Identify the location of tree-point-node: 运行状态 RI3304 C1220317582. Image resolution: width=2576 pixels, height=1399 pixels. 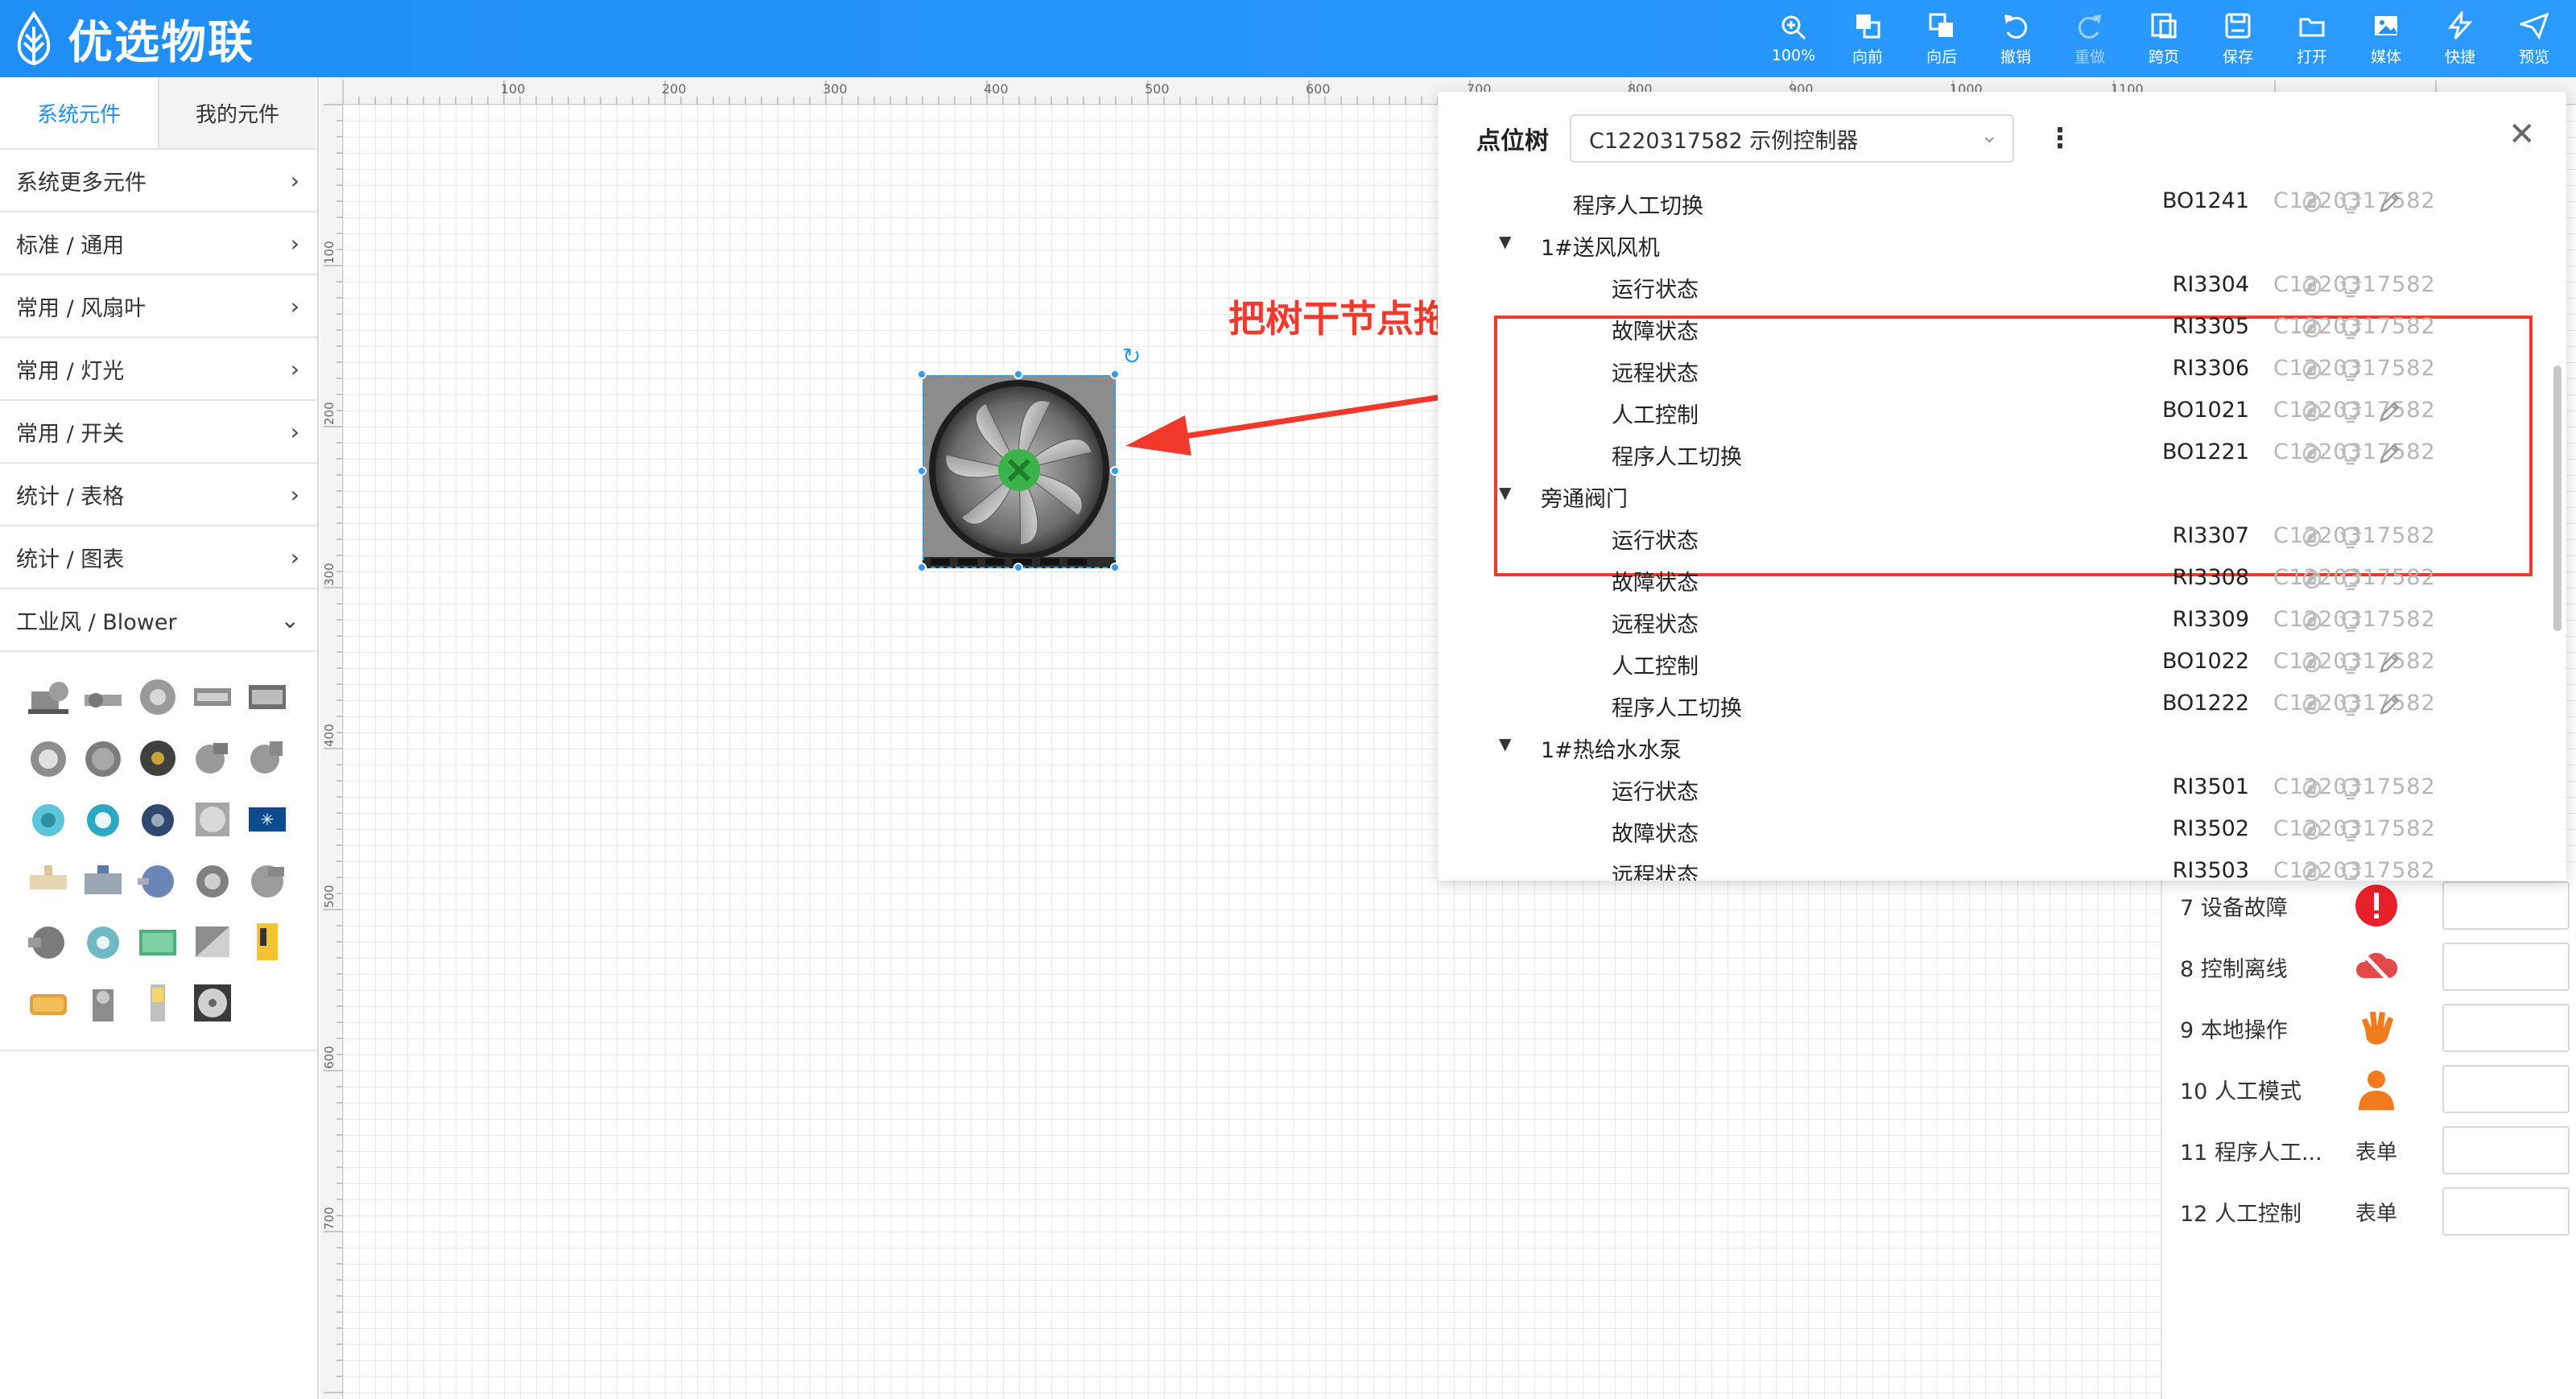
(1985, 286).